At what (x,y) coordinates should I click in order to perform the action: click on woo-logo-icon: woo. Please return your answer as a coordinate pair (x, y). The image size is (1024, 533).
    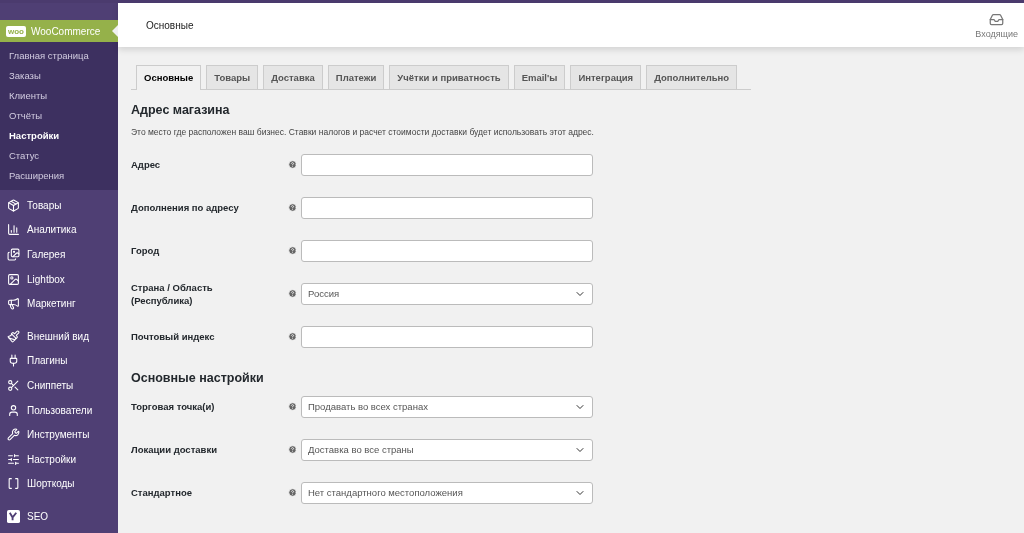
    Looking at the image, I should click on (16, 31).